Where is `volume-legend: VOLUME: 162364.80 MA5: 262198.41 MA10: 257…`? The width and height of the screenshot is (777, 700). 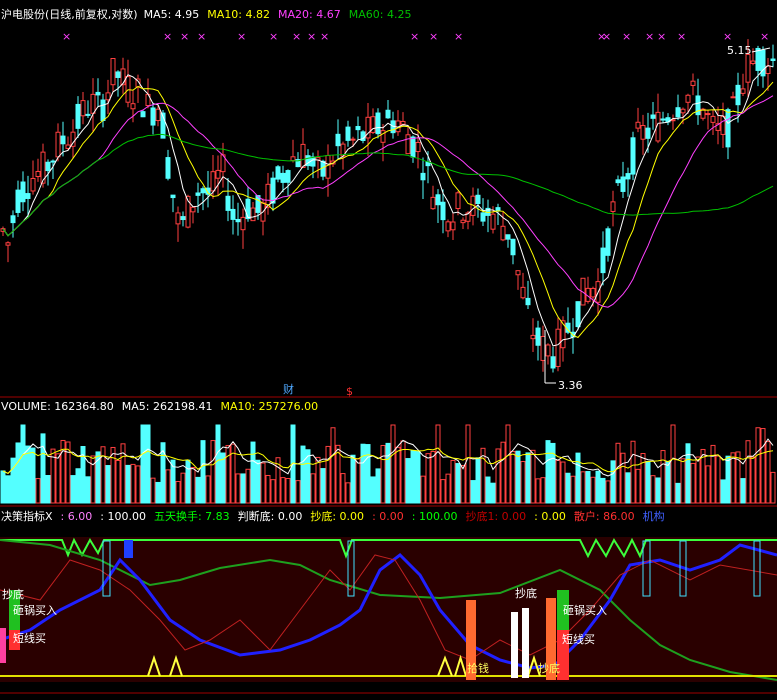
volume-legend: VOLUME: 162364.80 MA5: 262198.41 MA10: 257… is located at coordinates (159, 406).